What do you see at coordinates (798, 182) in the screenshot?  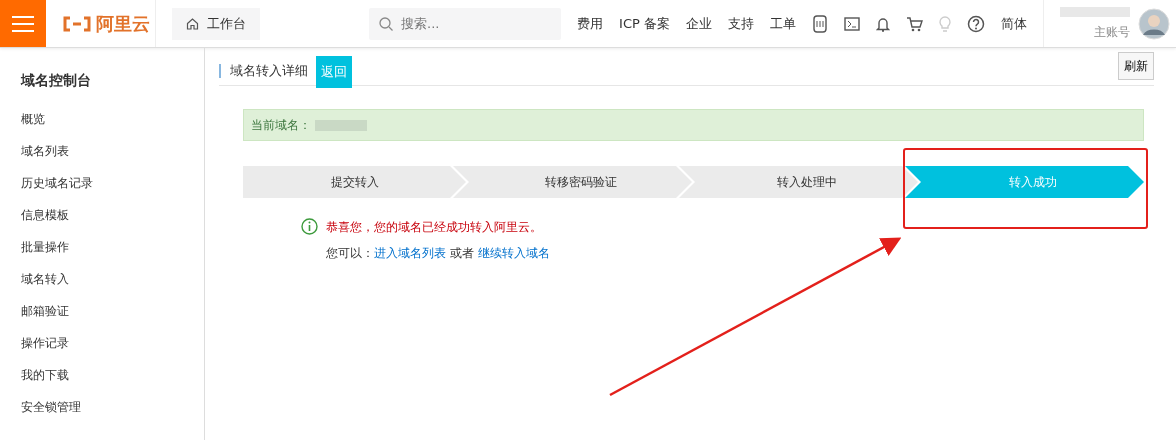 I see `progress-step: 转入处理中` at bounding box center [798, 182].